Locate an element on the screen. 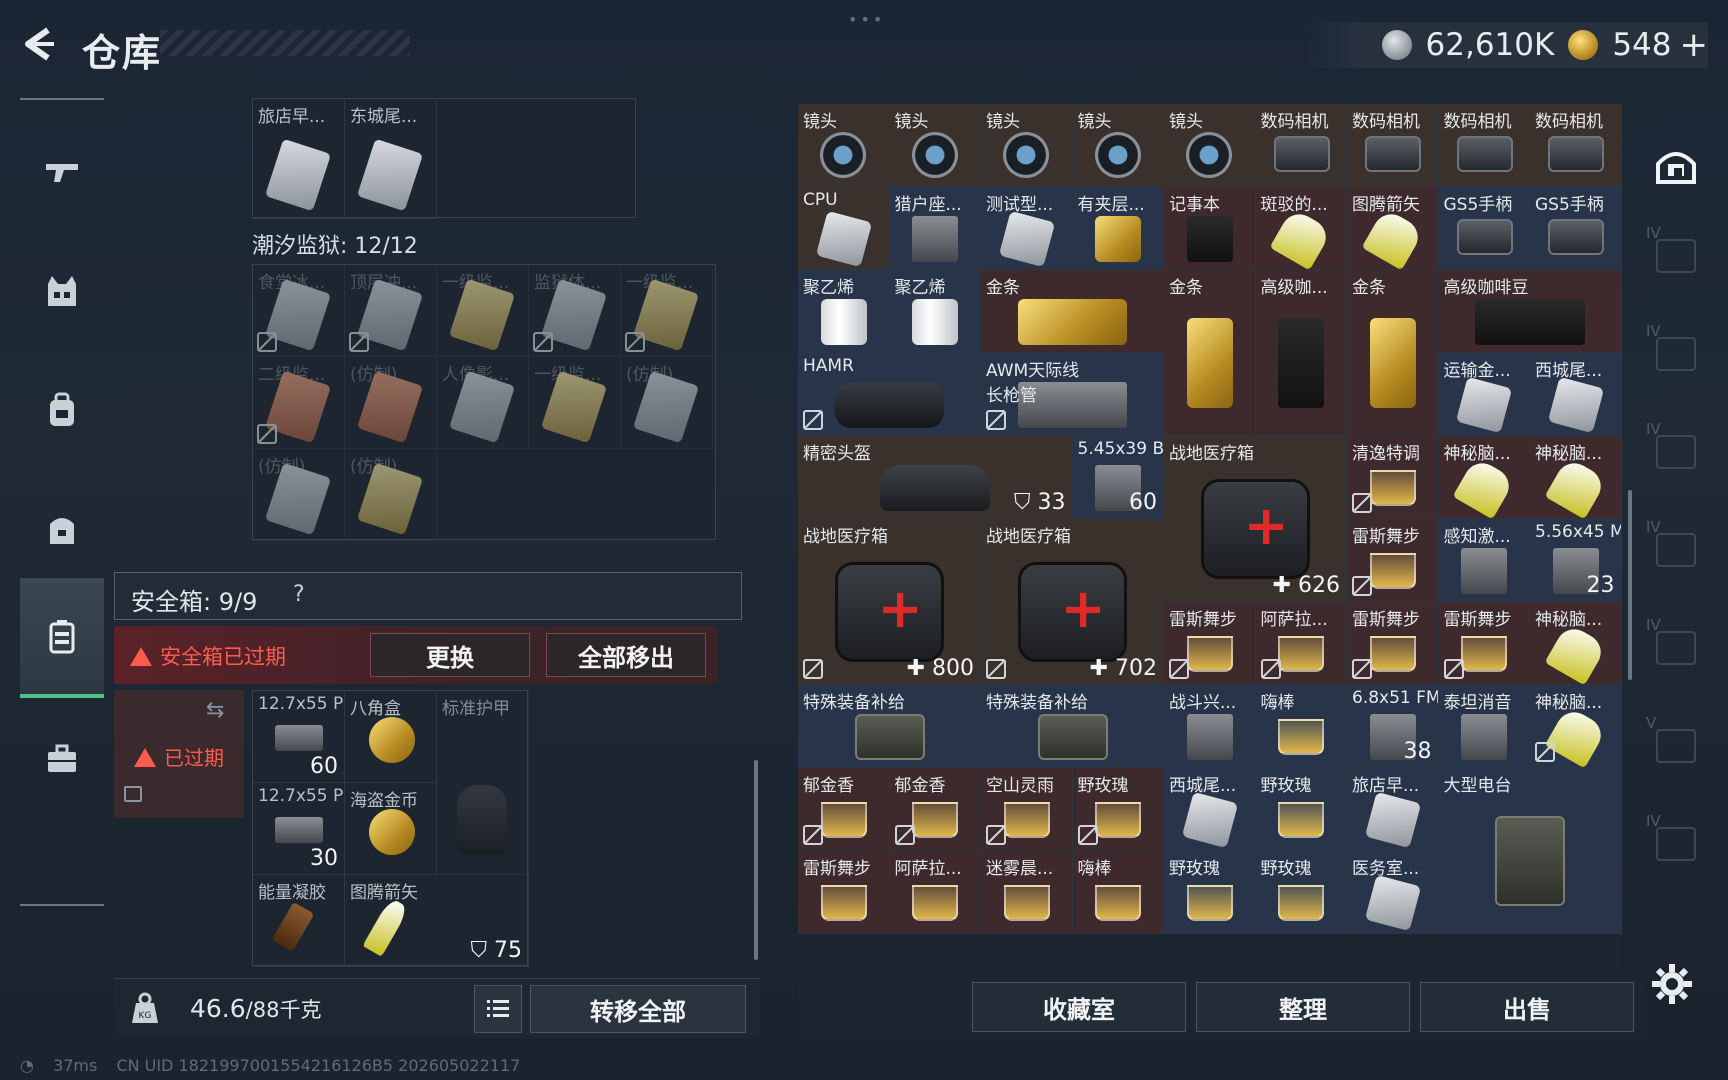  stash-item: HAMR is located at coordinates (889, 394).